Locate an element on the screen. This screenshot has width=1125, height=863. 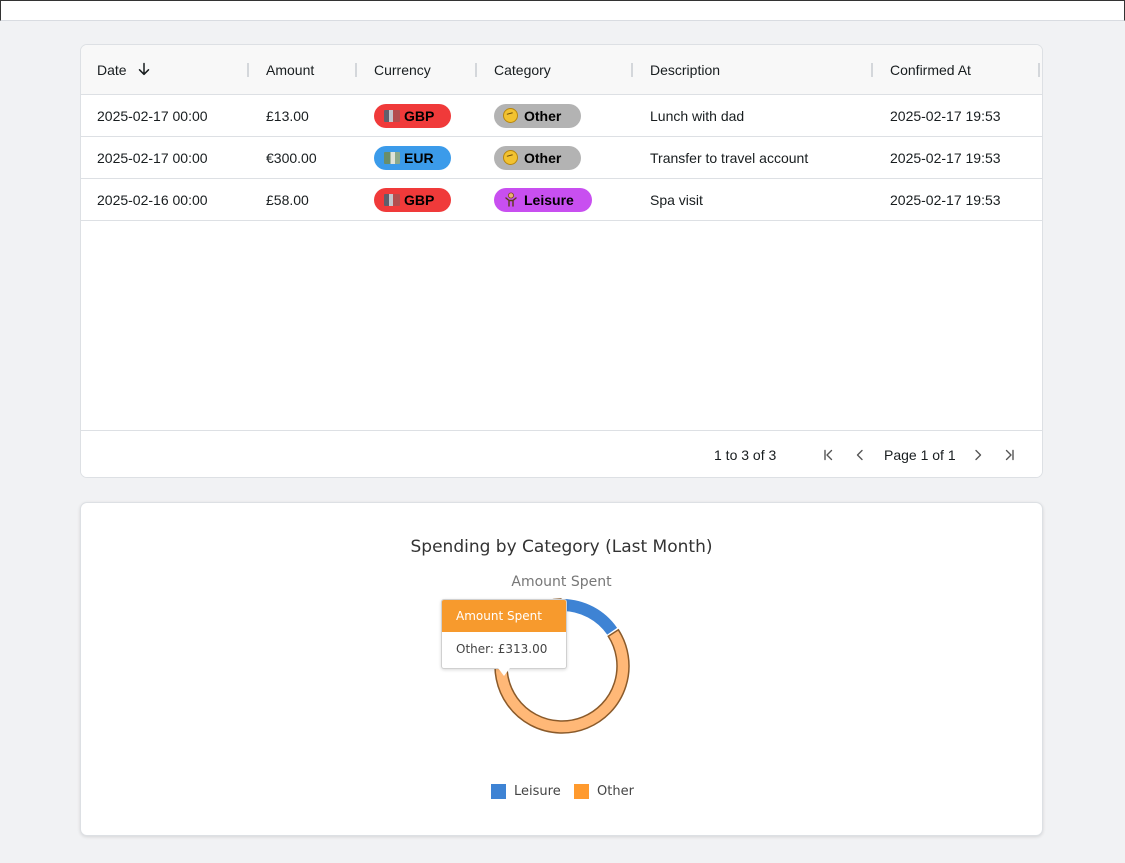
amount-cell: £58.00 is located at coordinates (287, 200).